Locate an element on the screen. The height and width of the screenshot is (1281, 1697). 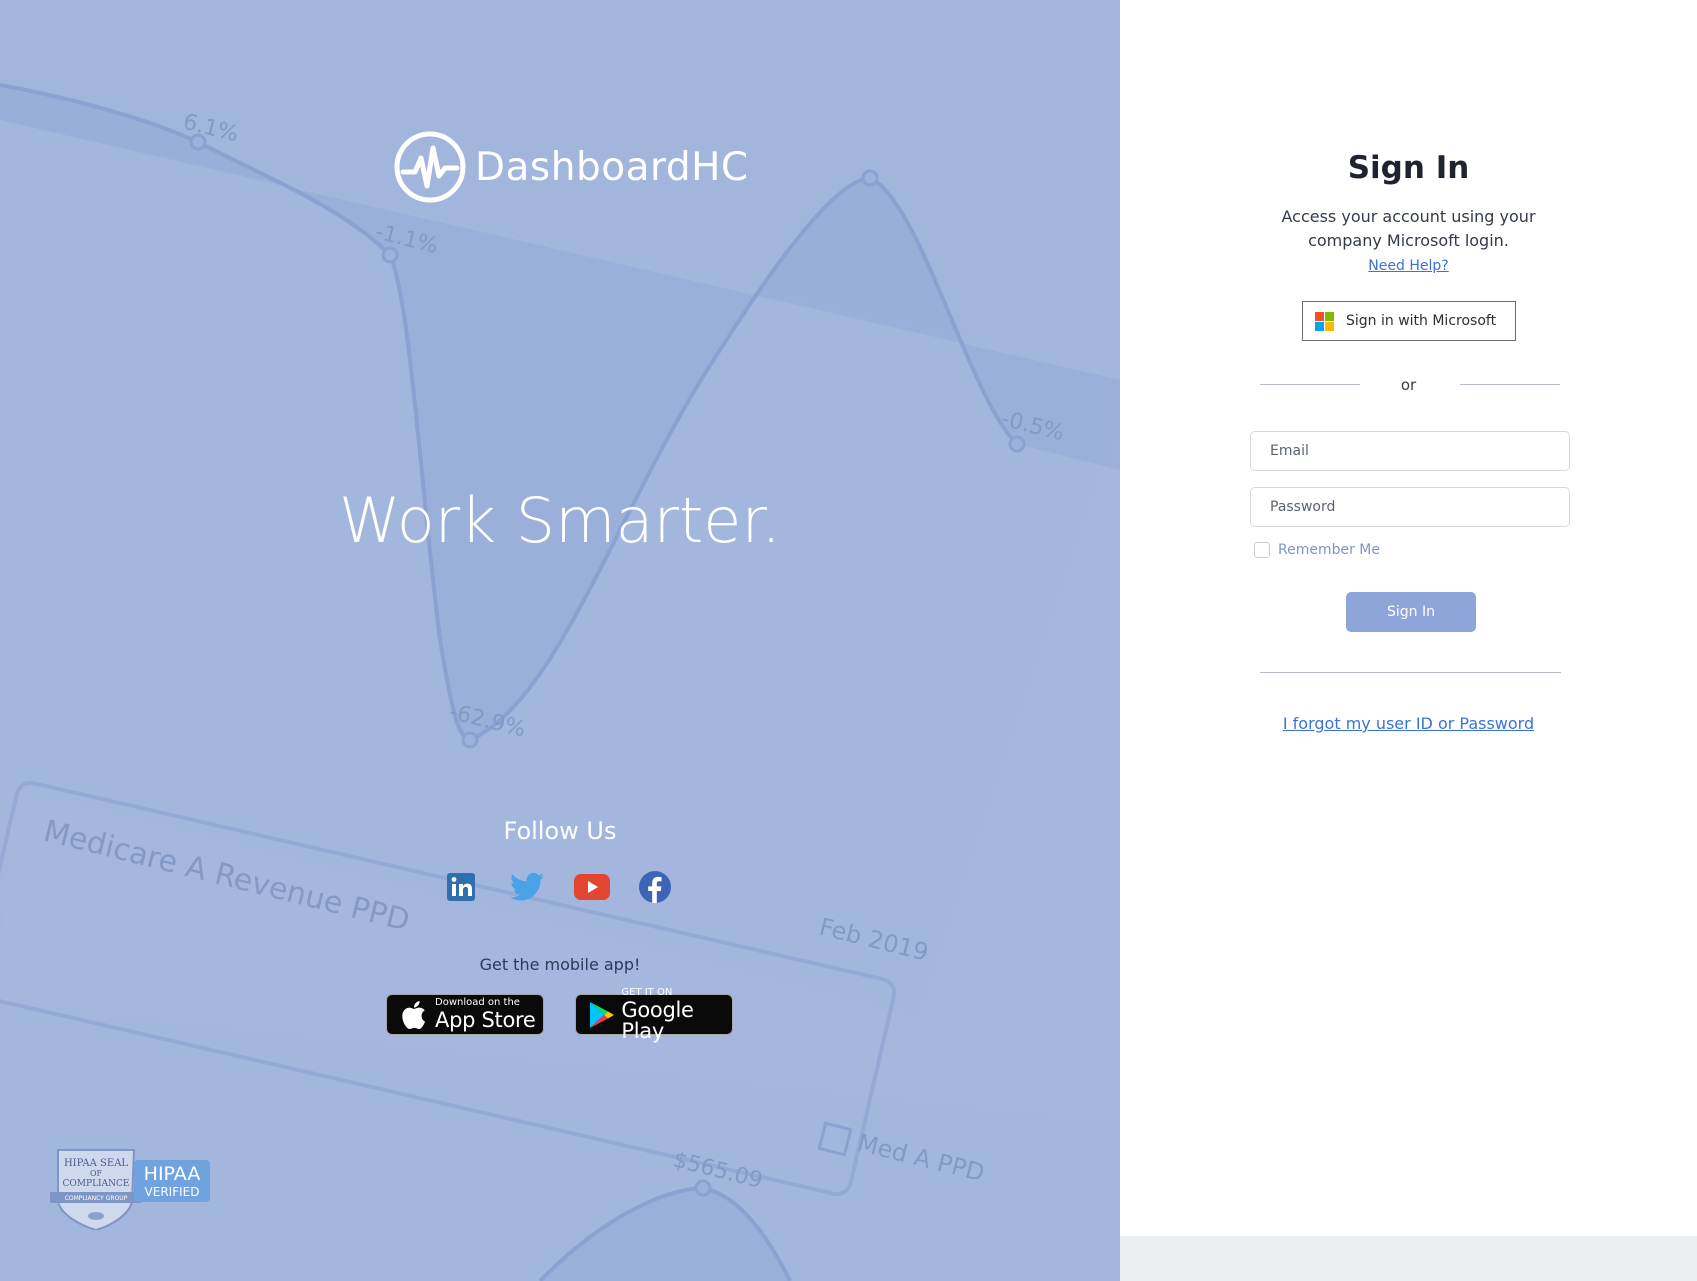
apple-icon is located at coordinates (414, 1015).